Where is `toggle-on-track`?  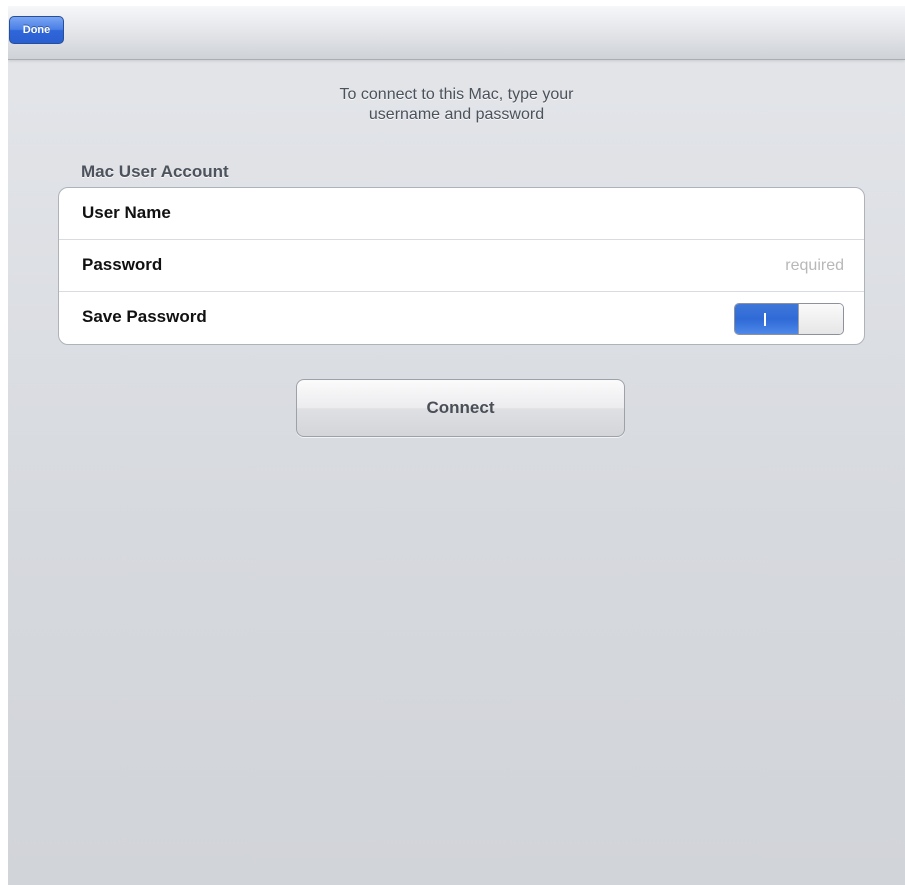
toggle-on-track is located at coordinates (767, 319).